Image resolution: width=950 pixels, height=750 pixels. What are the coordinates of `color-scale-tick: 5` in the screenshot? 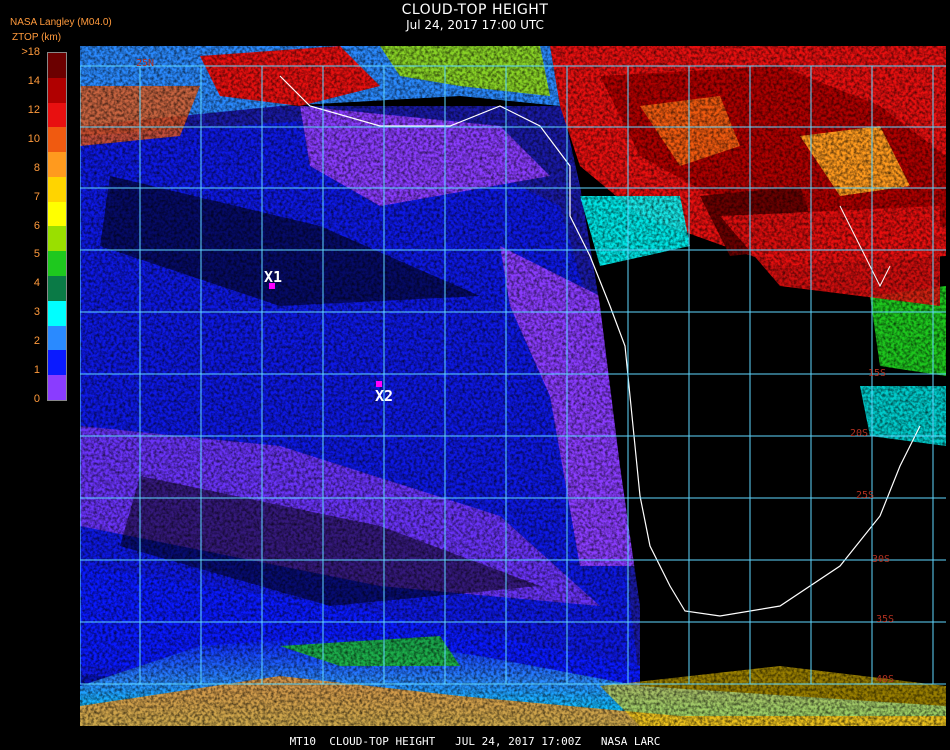 It's located at (36, 254).